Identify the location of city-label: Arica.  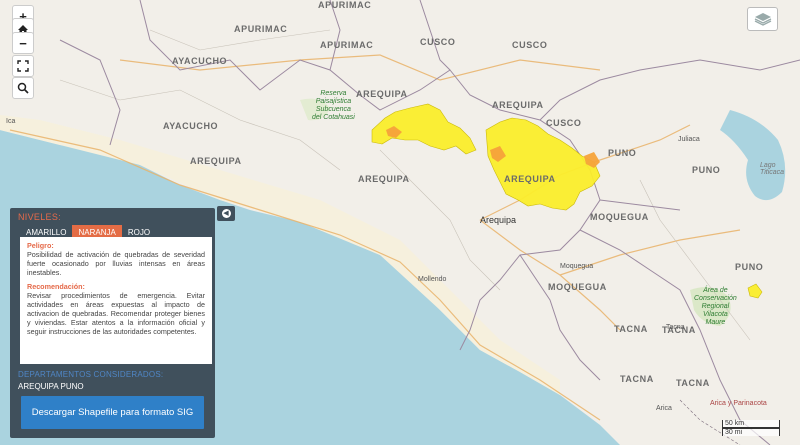
(664, 408).